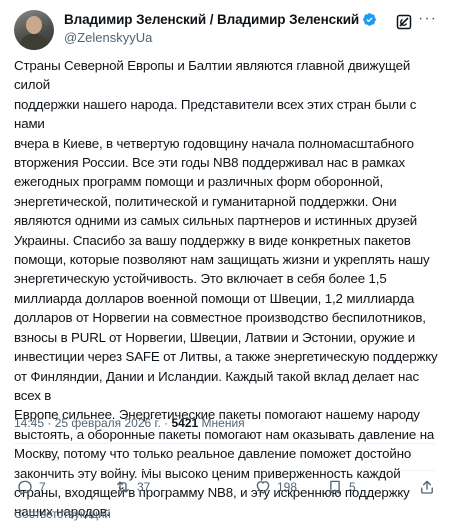 This screenshot has height=530, width=450. Describe the element at coordinates (226, 490) in the screenshot. I see `action-bar: 7 37 198 5` at that location.